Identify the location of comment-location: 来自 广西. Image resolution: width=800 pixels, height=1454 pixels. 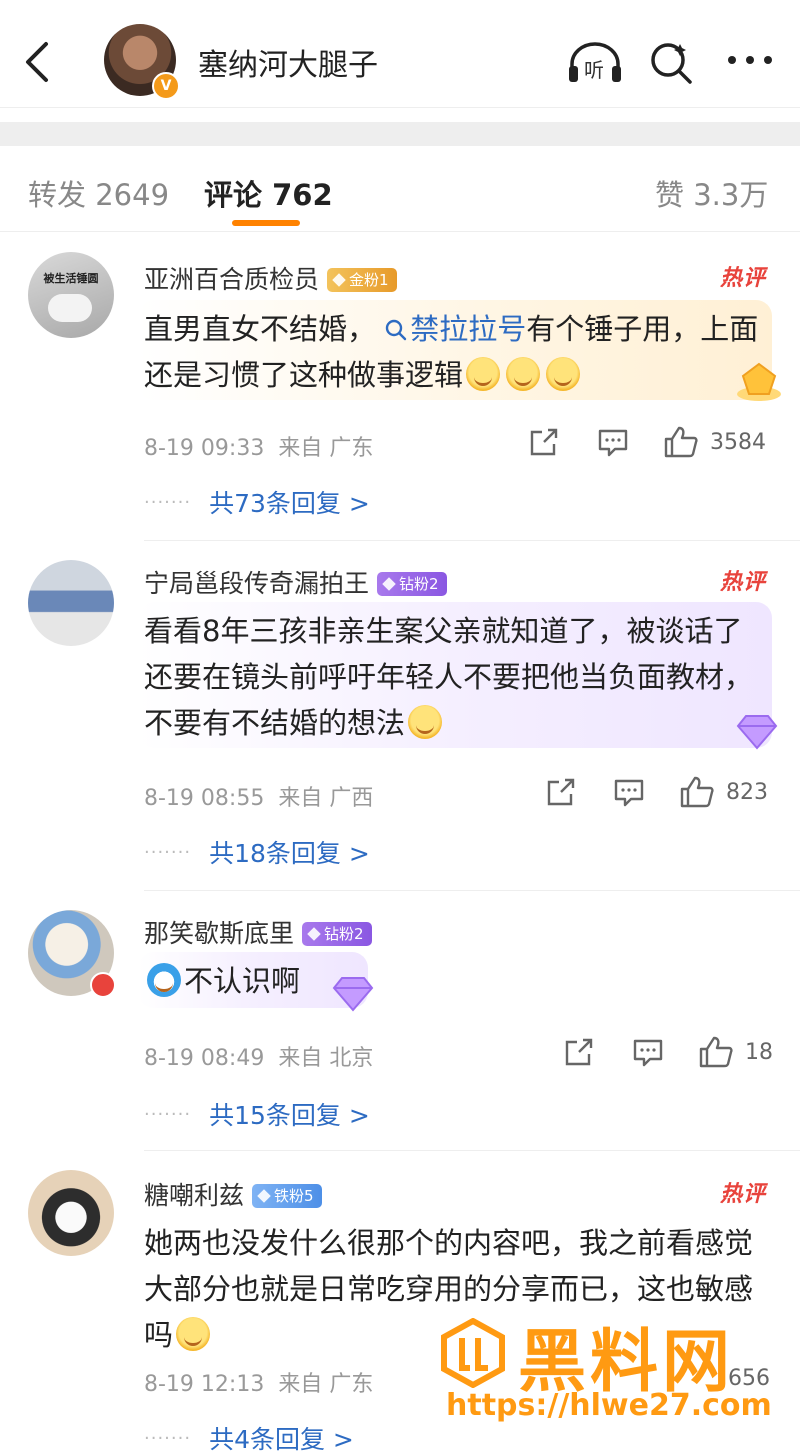
(326, 798).